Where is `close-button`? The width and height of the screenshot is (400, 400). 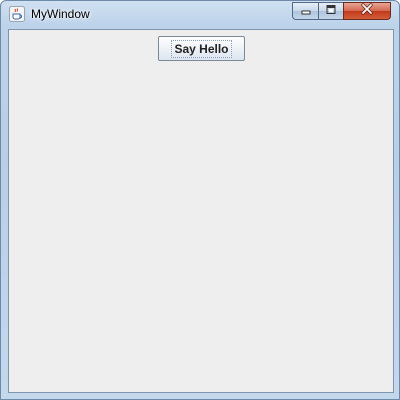
close-button is located at coordinates (367, 11).